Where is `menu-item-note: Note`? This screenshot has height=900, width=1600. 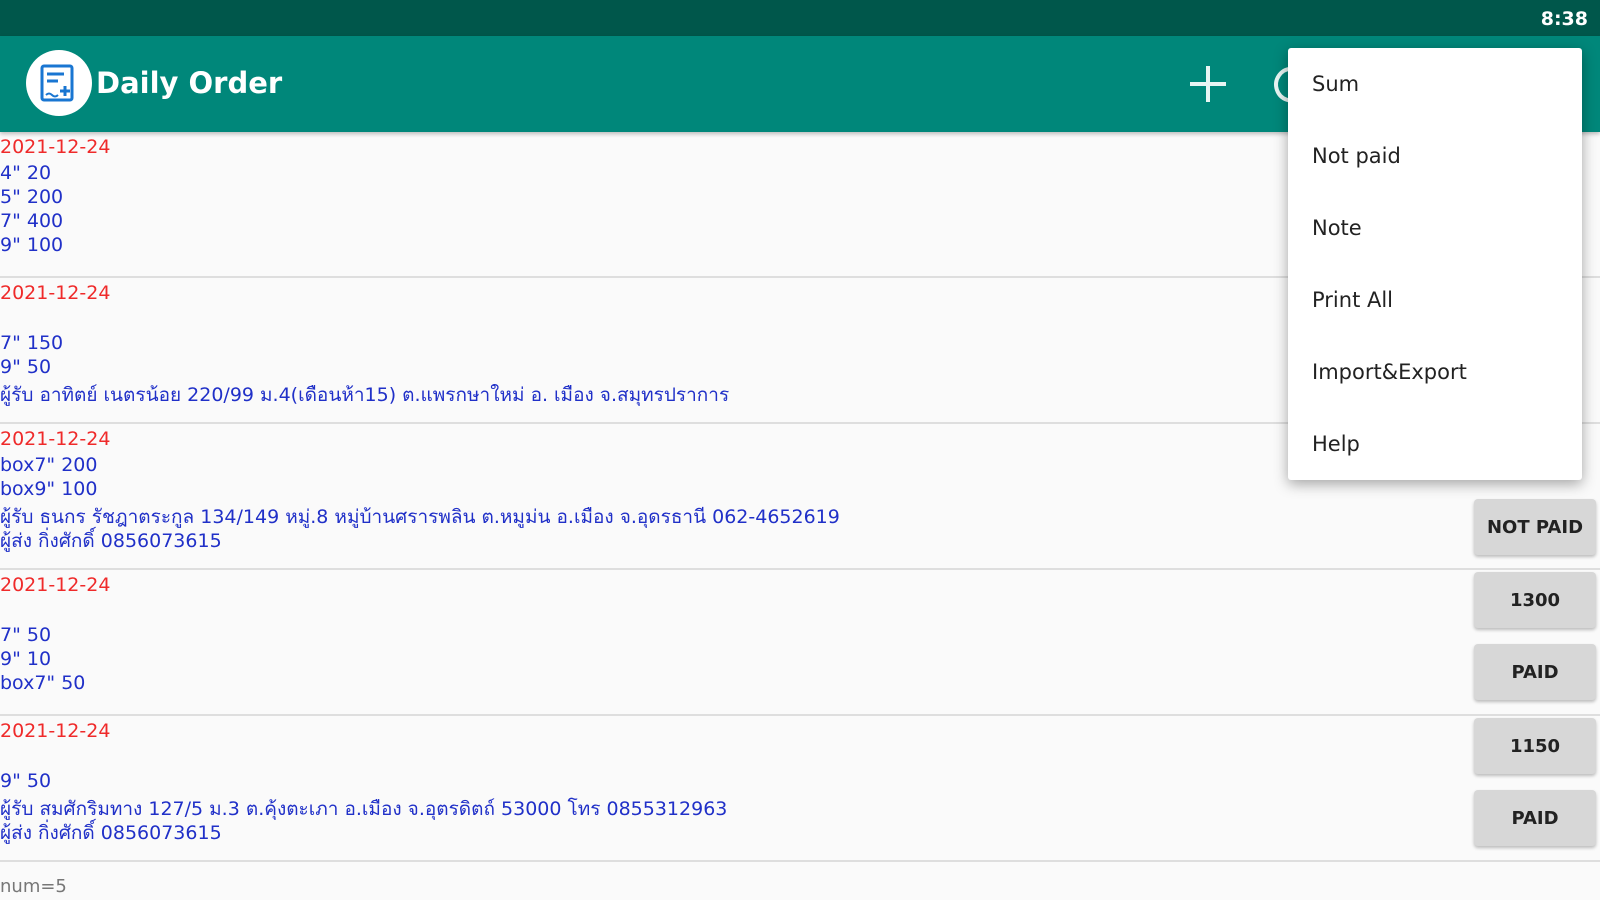
menu-item-note: Note is located at coordinates (1337, 228).